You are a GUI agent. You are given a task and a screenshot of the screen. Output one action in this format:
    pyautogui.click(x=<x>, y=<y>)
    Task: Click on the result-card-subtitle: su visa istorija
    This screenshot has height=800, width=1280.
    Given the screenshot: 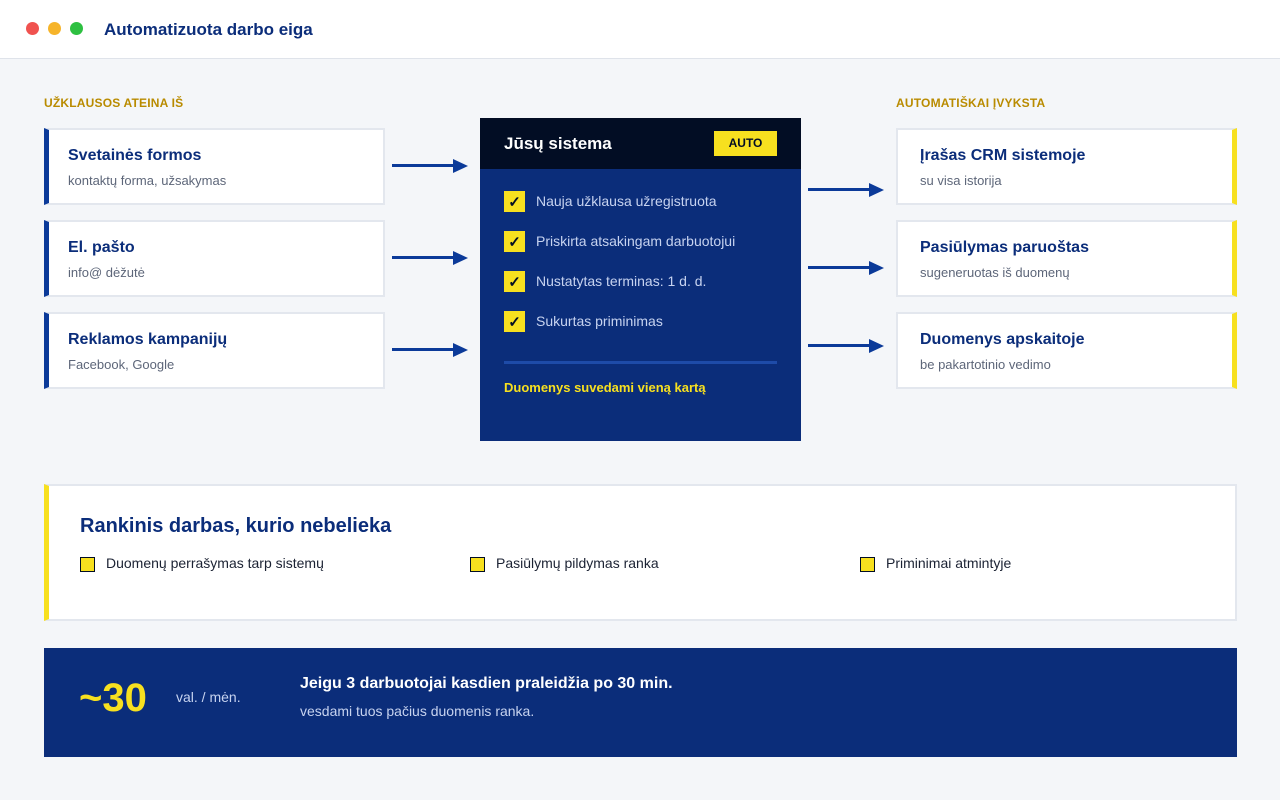 What is the action you would take?
    pyautogui.click(x=961, y=180)
    